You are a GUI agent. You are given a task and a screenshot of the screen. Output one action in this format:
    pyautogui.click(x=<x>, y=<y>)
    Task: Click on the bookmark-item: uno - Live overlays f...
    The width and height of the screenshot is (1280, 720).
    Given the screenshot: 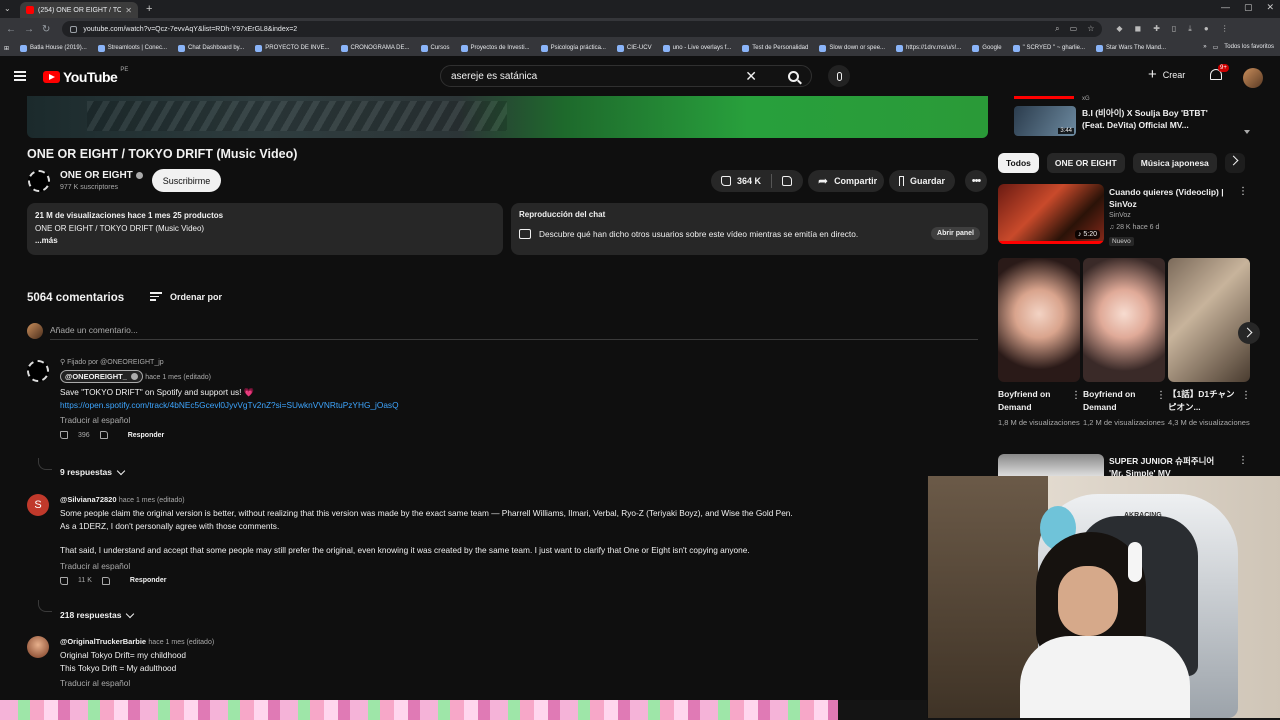 What is the action you would take?
    pyautogui.click(x=696, y=48)
    